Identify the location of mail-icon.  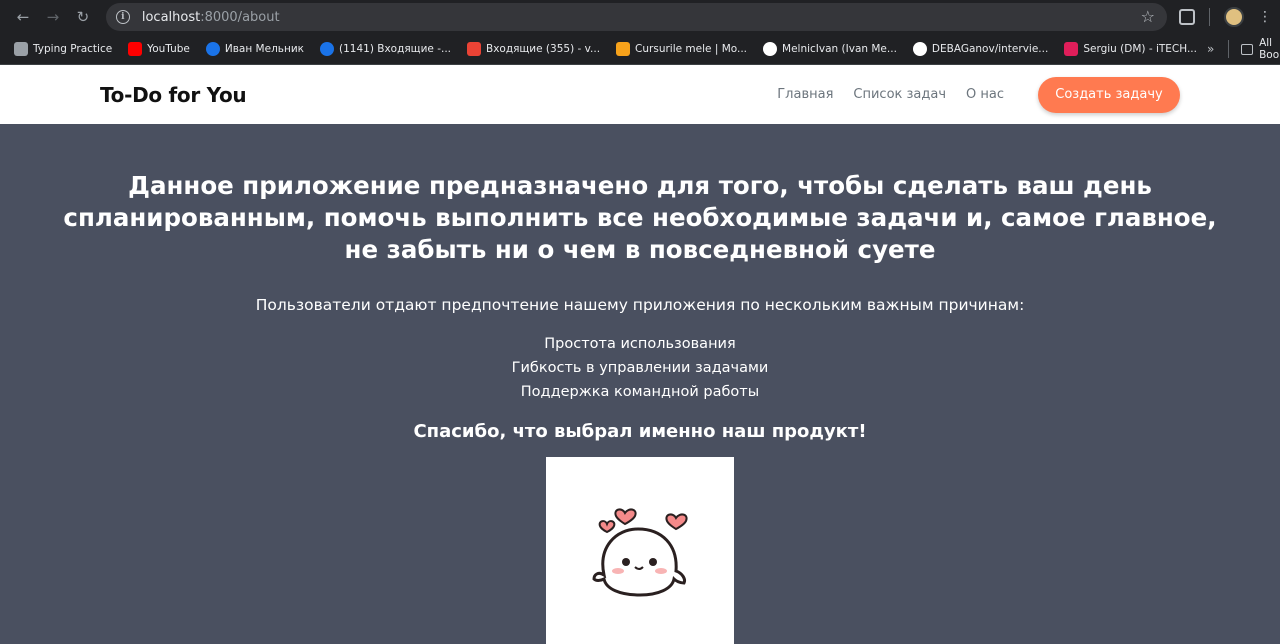
(327, 49).